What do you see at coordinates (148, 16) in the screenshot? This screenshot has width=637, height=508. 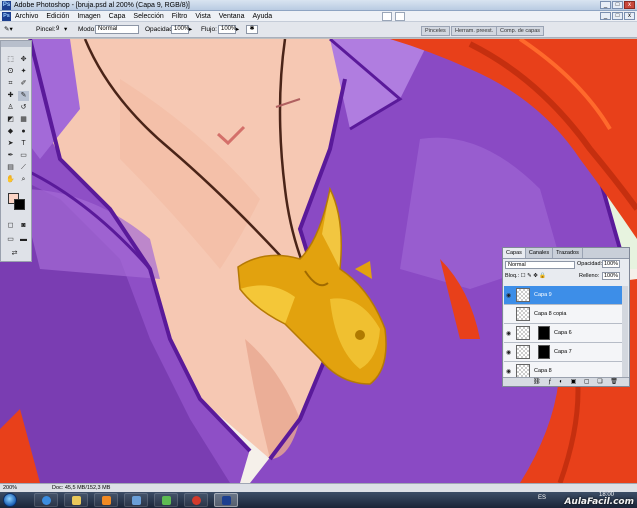 I see `menu-seleccion: Selección` at bounding box center [148, 16].